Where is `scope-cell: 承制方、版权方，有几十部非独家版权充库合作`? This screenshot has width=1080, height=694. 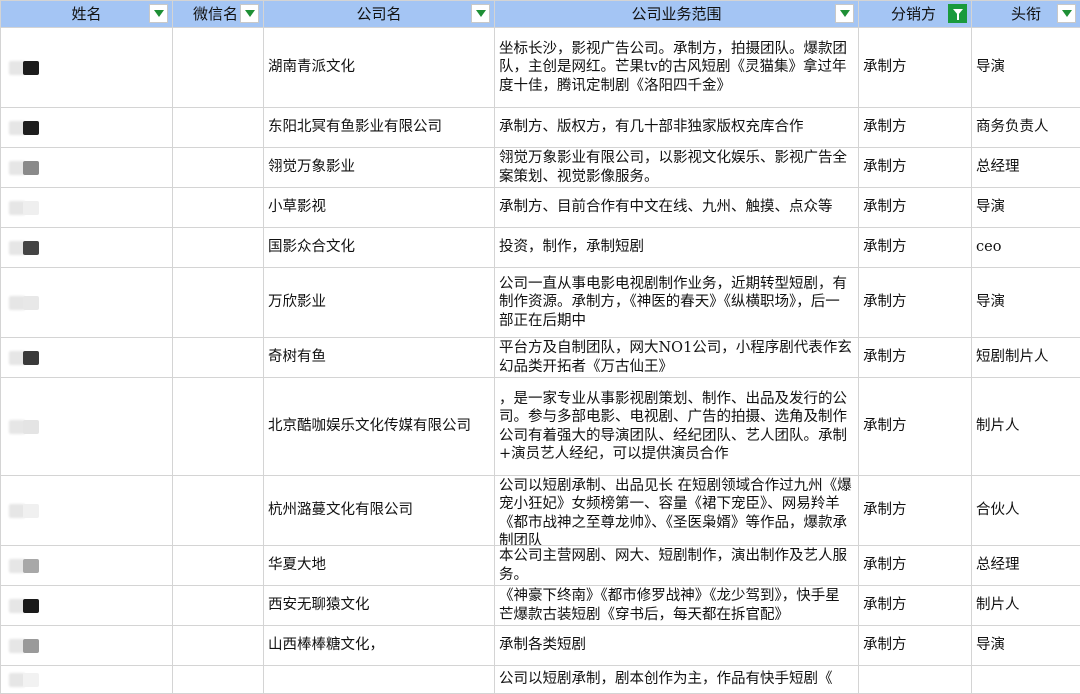 scope-cell: 承制方、版权方，有几十部非独家版权充库合作 is located at coordinates (677, 128).